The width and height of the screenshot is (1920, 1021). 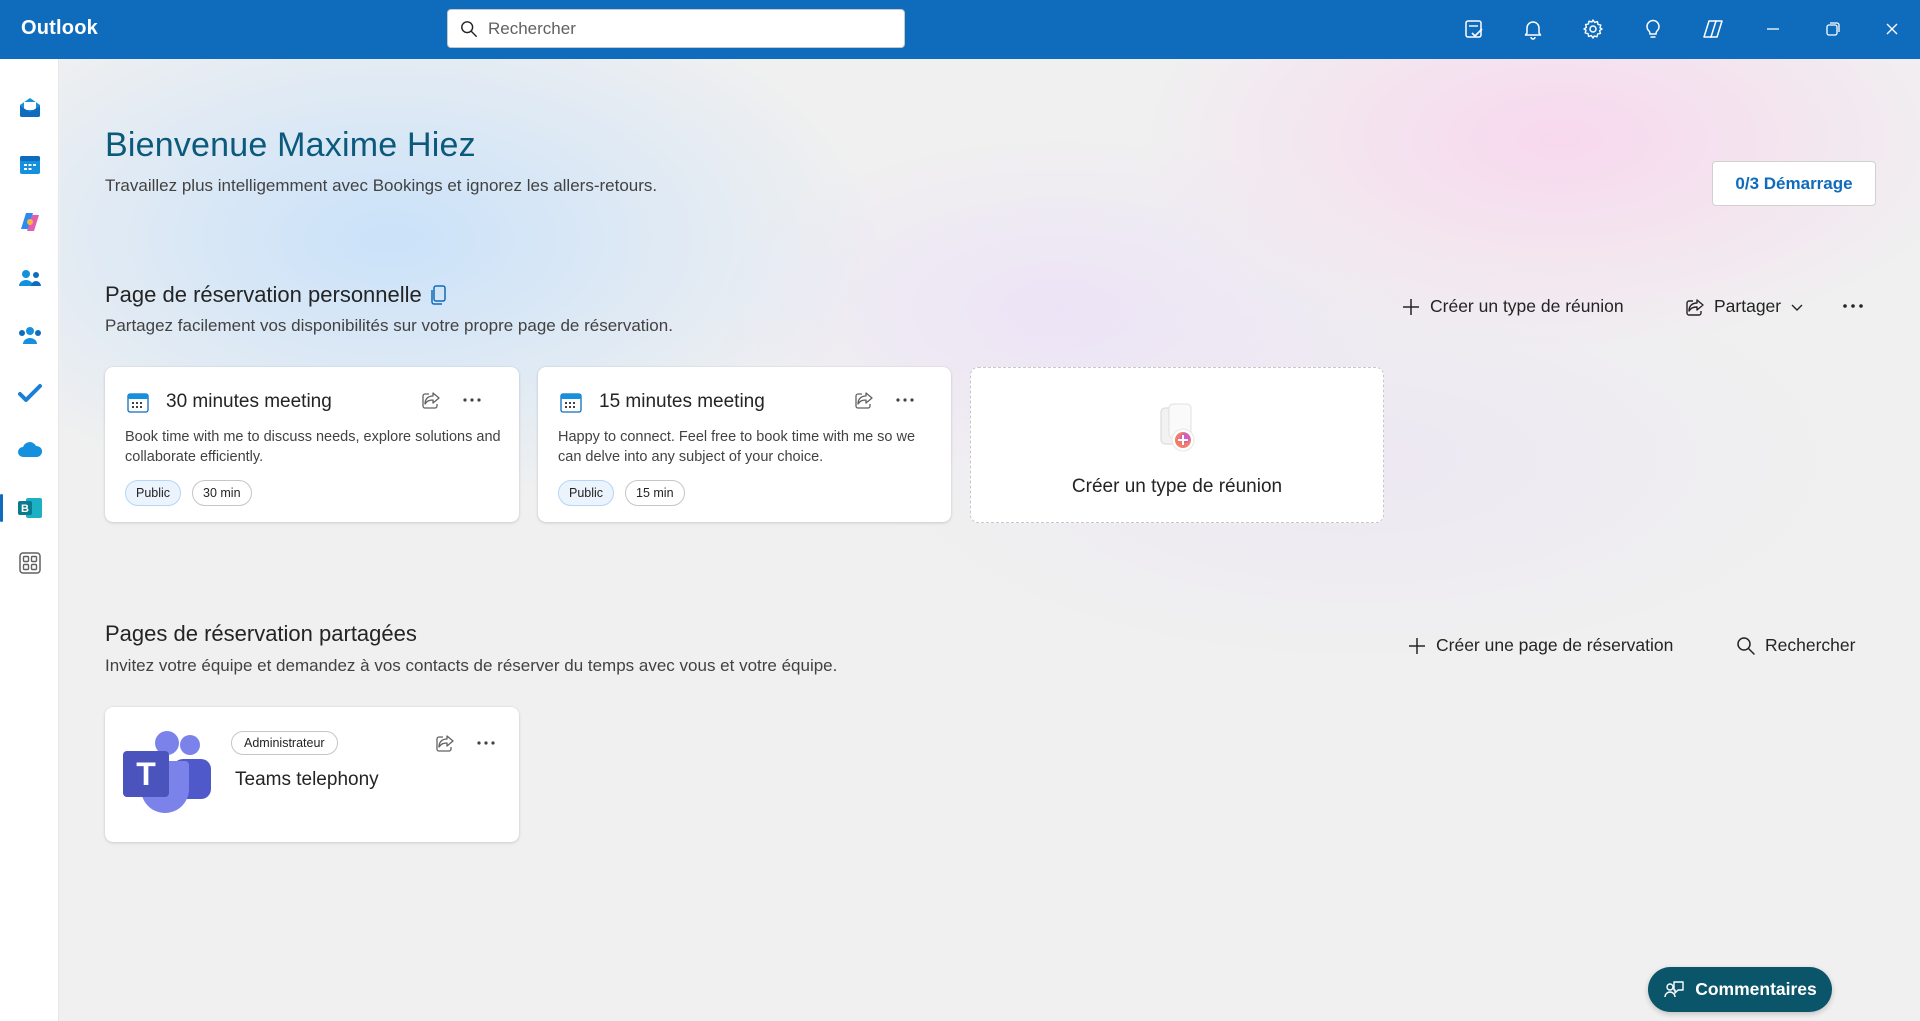 I want to click on feedback-button: Commentaires, so click(x=1740, y=989).